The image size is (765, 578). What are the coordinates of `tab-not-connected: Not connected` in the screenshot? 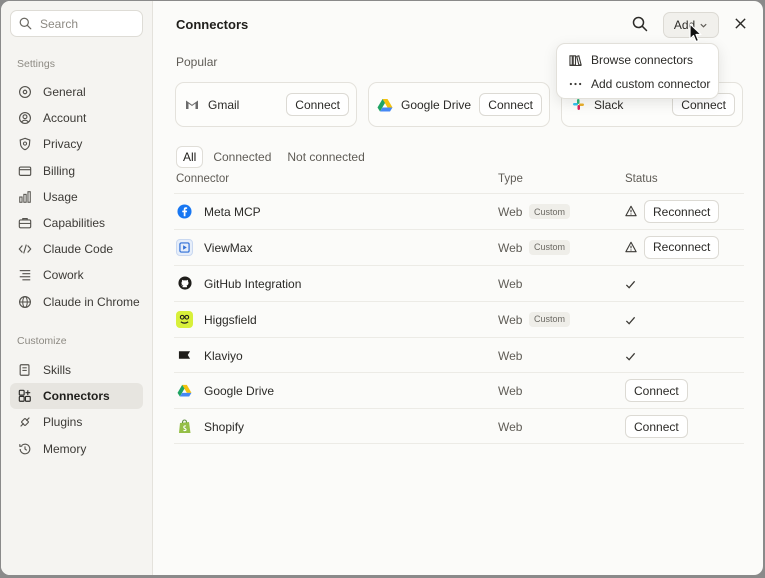 It's located at (325, 157).